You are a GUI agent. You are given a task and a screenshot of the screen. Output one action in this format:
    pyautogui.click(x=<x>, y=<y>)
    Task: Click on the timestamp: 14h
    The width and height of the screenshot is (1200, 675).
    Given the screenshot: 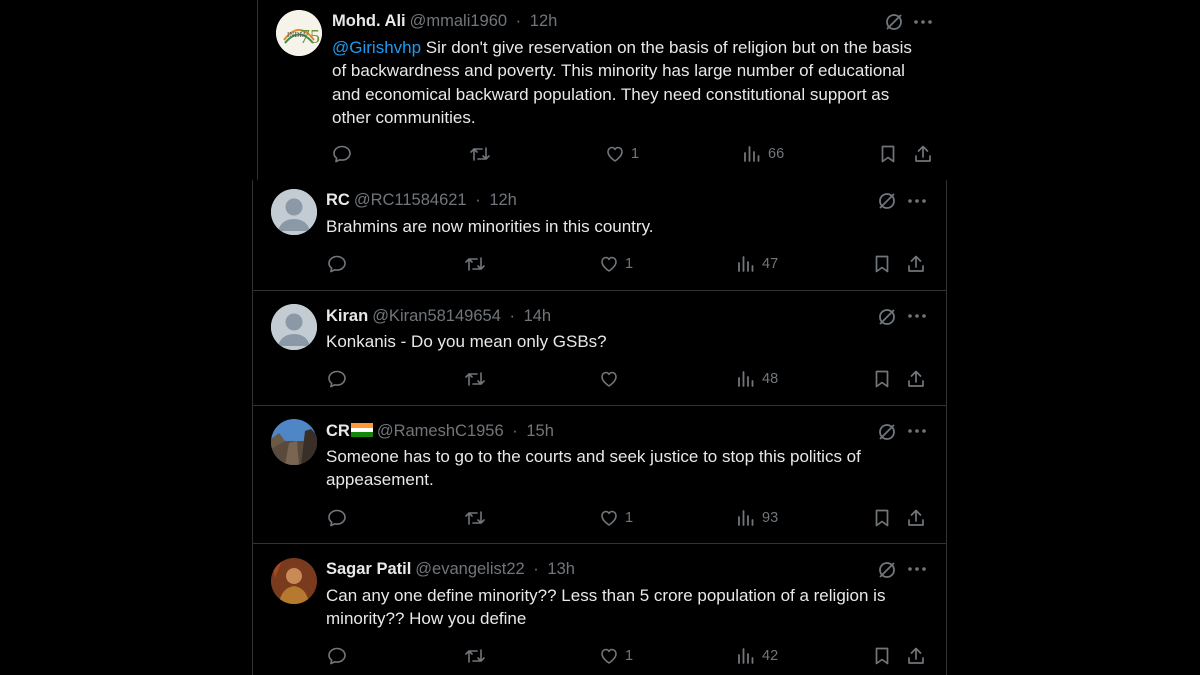 What is the action you would take?
    pyautogui.click(x=538, y=316)
    